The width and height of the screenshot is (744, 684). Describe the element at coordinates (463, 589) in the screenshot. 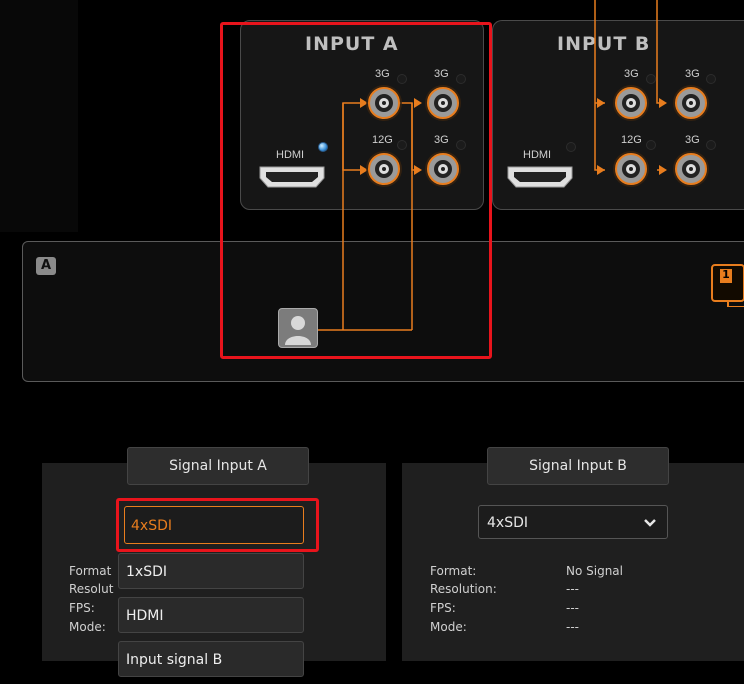

I see `signal-input-b-resolution-label: Resolution:` at that location.